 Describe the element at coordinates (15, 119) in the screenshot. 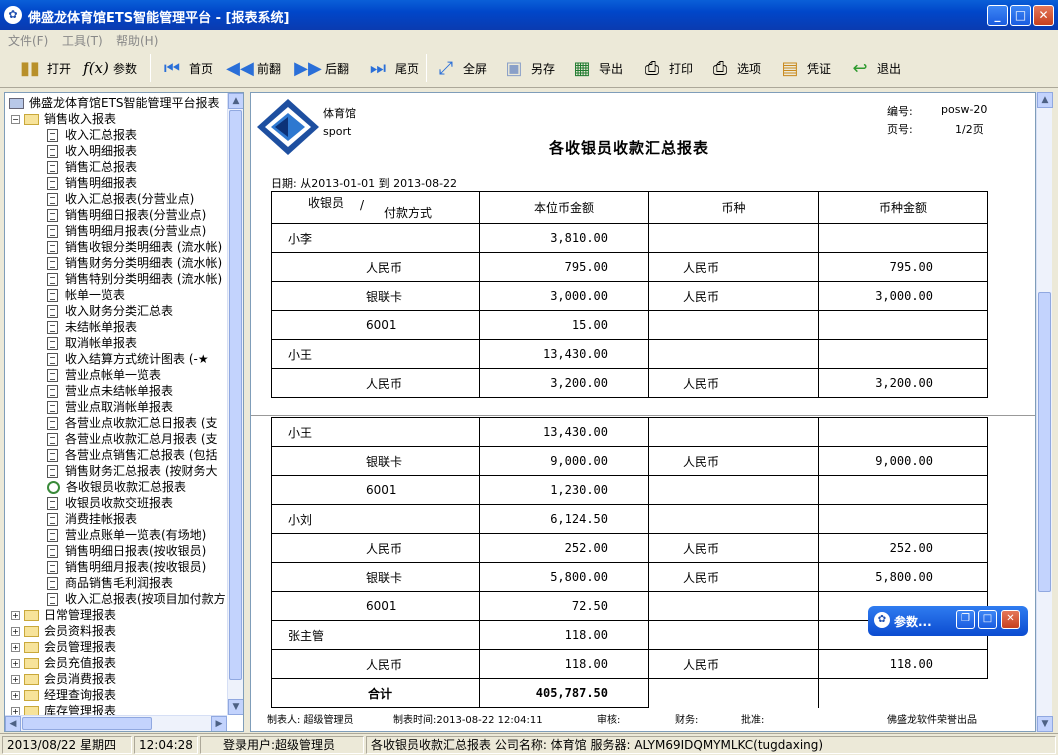

I see `collapse-icon: −` at that location.